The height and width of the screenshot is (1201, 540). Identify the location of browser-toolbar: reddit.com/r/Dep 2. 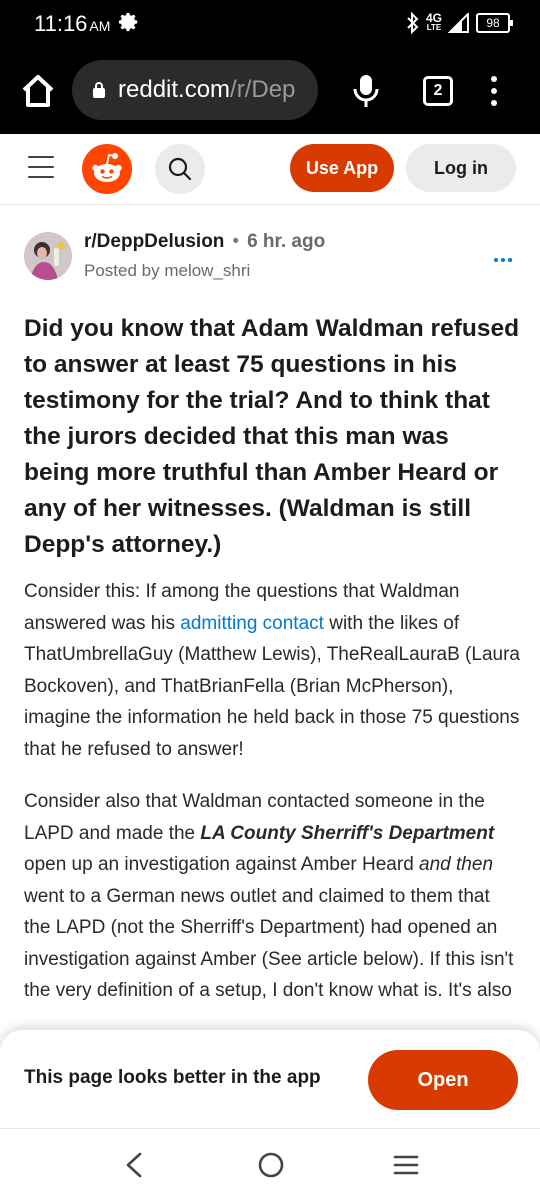
(270, 91).